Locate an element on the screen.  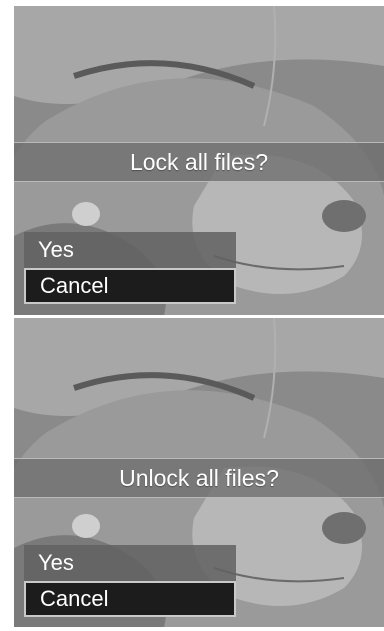
dialog-prompt: Unlock all files? is located at coordinates (199, 478).